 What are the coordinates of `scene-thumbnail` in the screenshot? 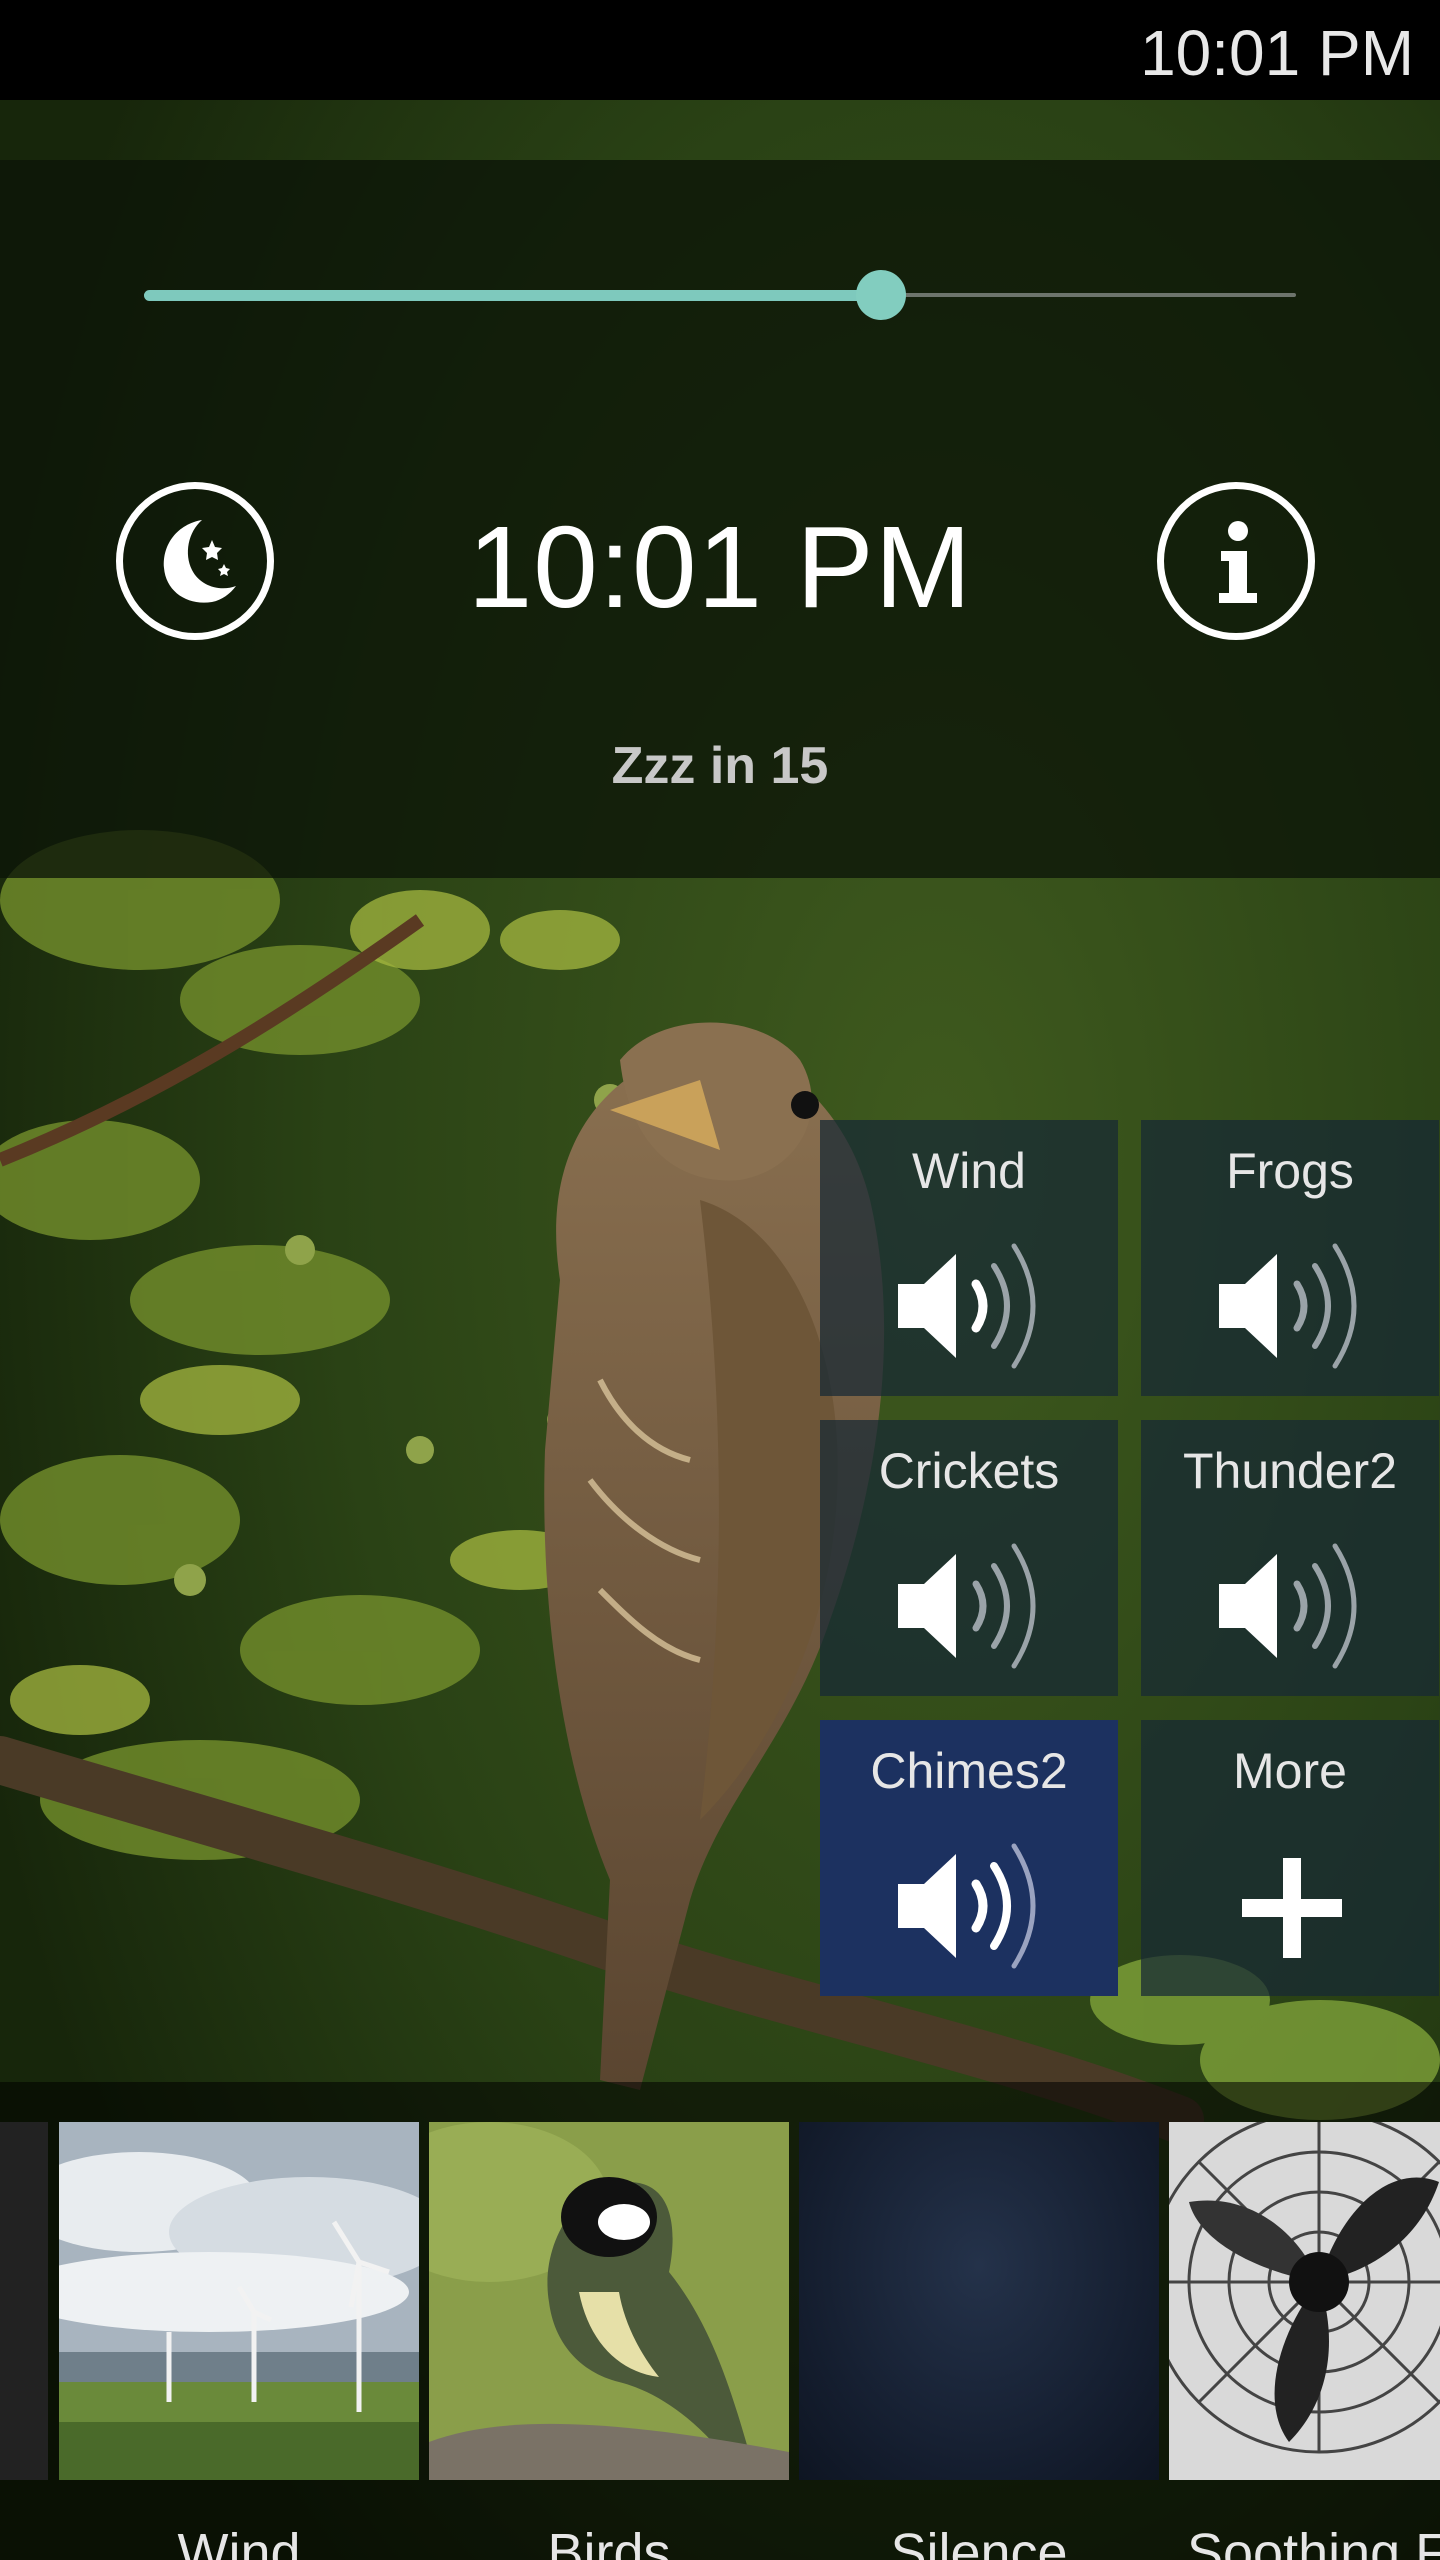 It's located at (24, 2301).